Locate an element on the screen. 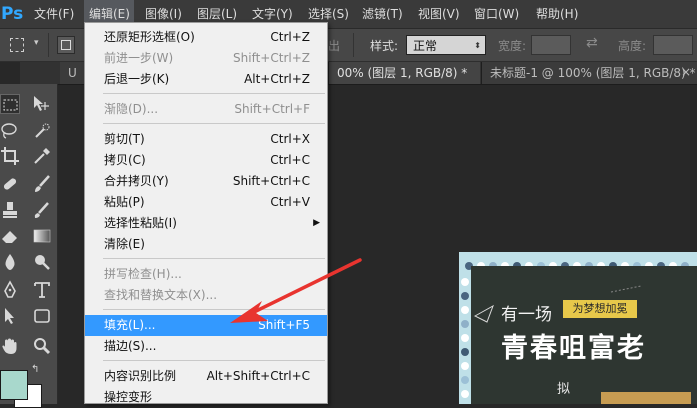  width-label: 宽度: is located at coordinates (512, 46).